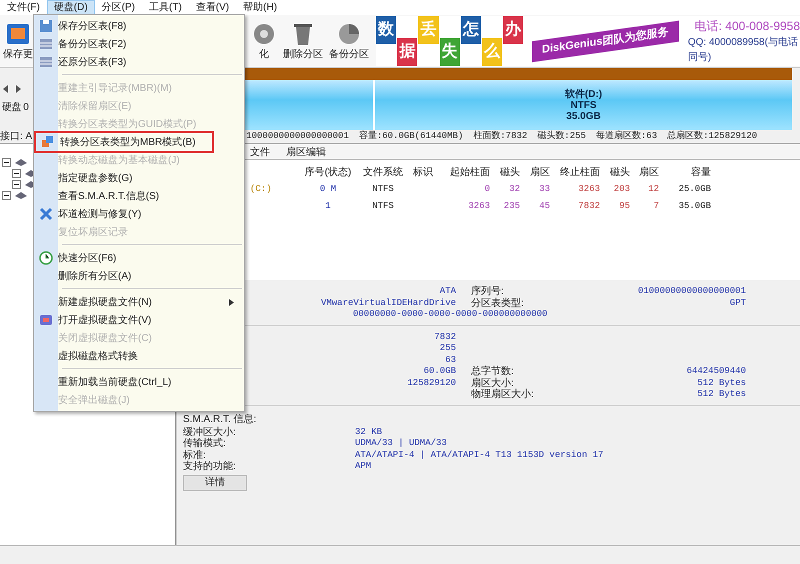  I want to click on column-header: 标识, so click(424, 172).